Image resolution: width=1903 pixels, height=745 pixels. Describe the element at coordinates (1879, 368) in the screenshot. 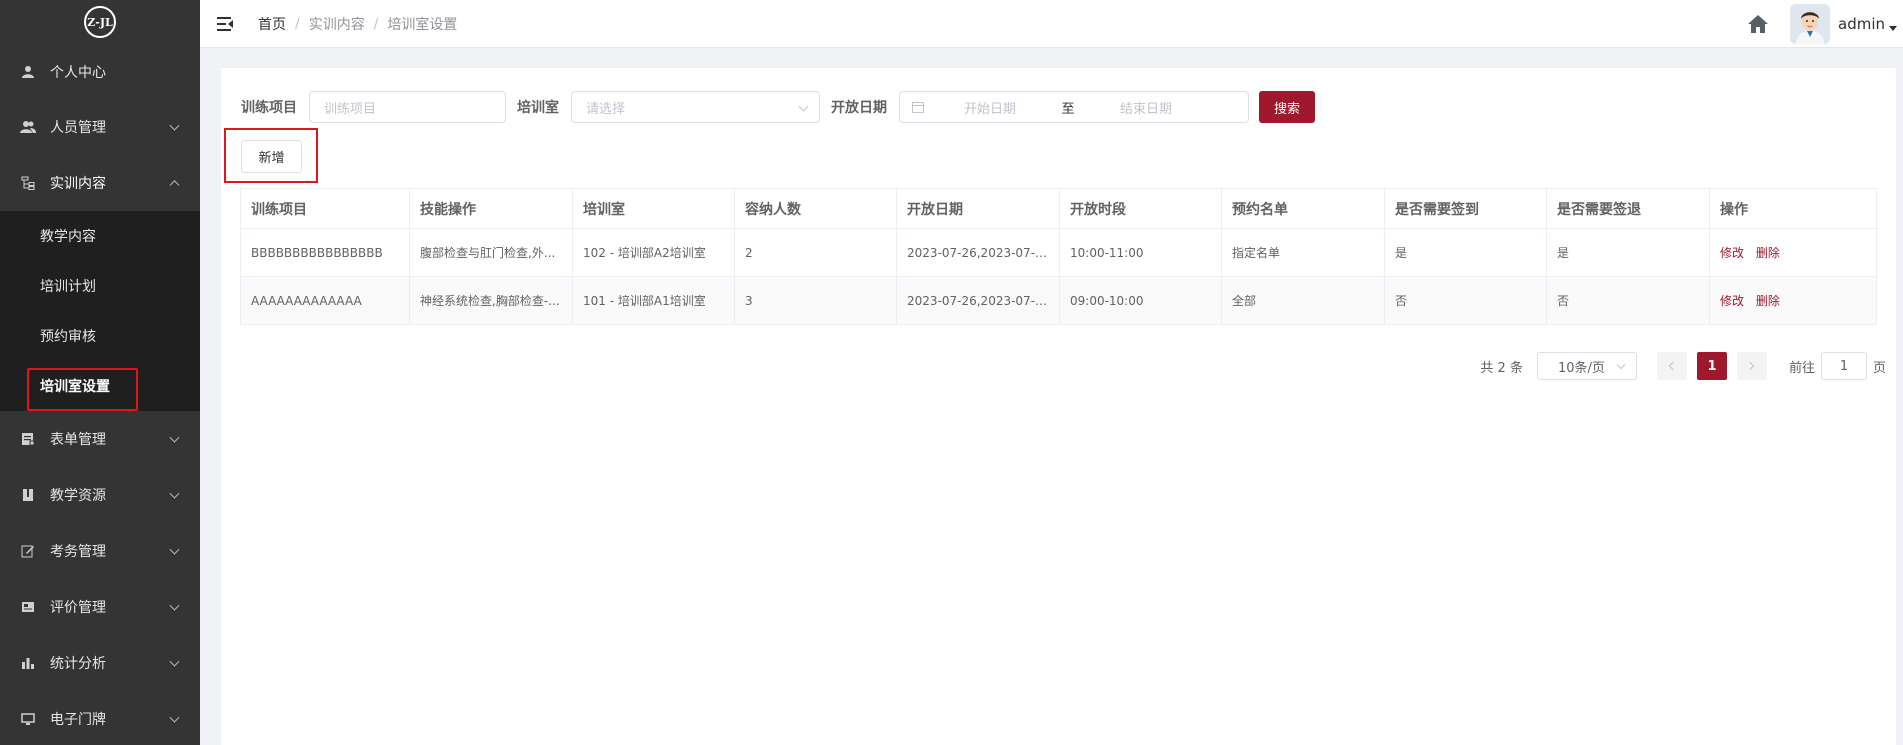

I see `goto-suffix: 页` at that location.